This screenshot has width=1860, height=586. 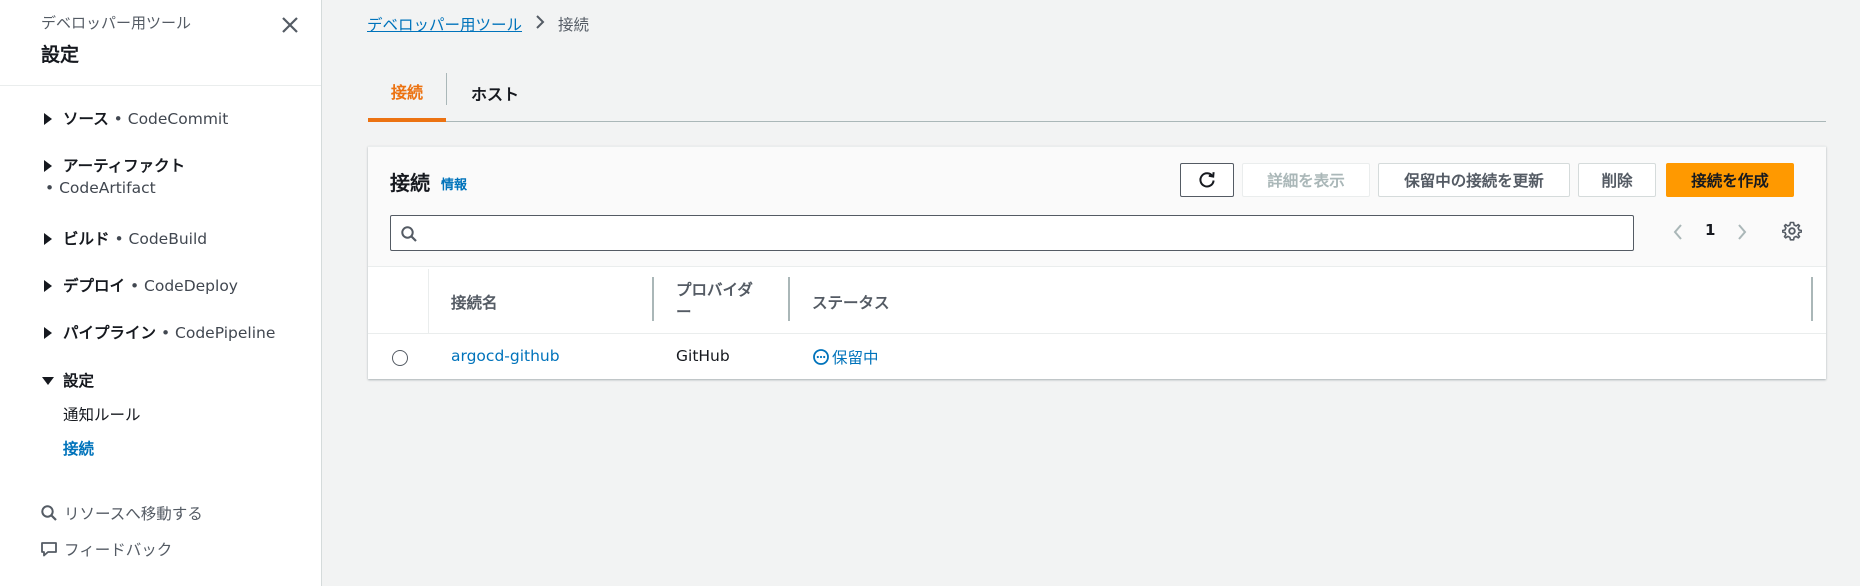 I want to click on sidebar-section-artifact: アーティファクト • CodeArtifact, so click(x=161, y=178).